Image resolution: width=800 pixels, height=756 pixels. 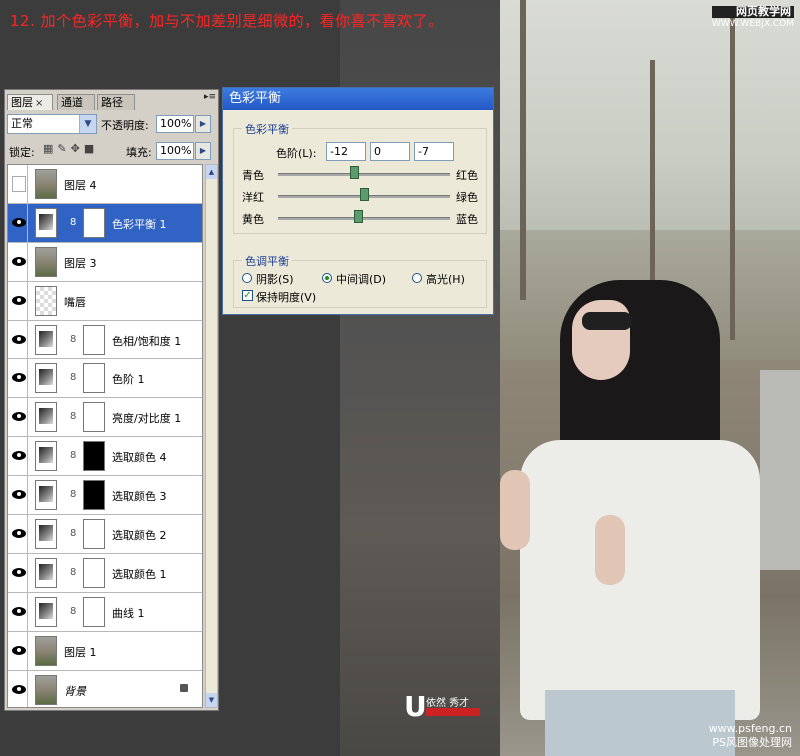 I want to click on tab-layers: 图层 ×, so click(x=30, y=102).